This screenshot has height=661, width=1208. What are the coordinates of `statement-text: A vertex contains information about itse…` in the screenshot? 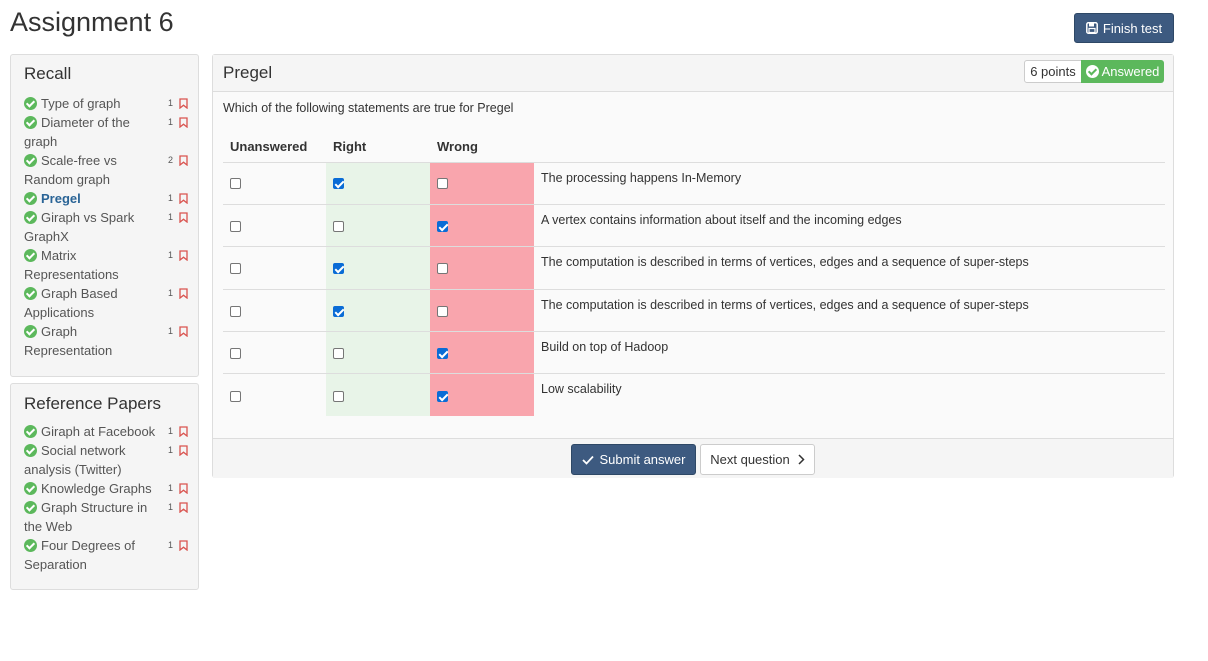 It's located at (849, 225).